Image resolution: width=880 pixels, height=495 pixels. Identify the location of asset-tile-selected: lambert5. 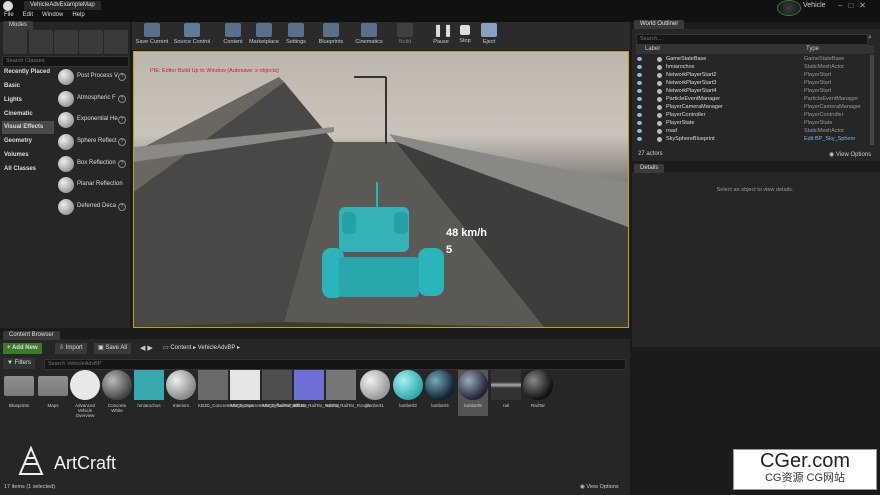
(473, 393).